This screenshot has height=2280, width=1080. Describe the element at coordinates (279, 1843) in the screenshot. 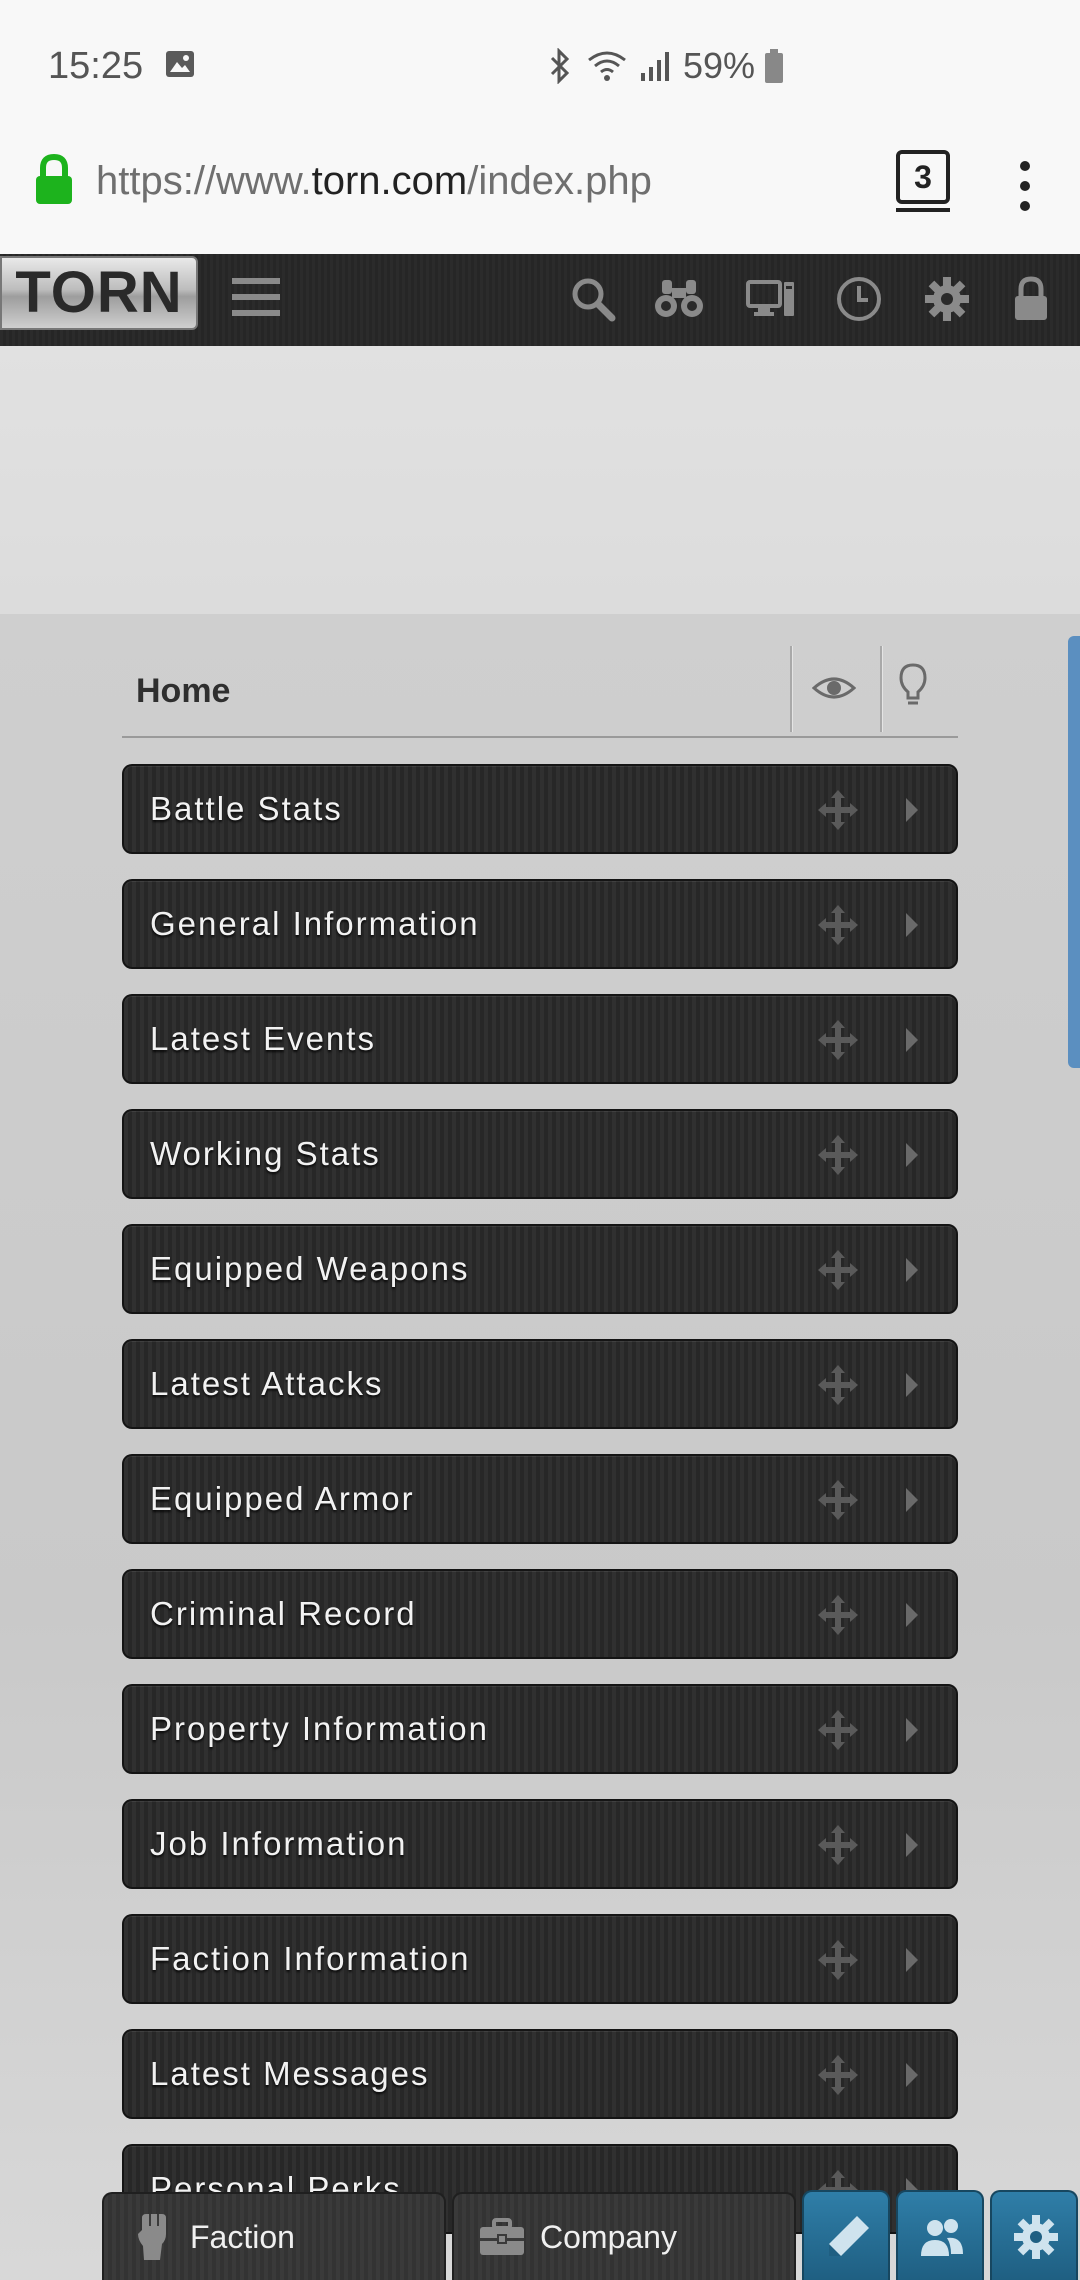

I see `panel-label: Job Information` at that location.